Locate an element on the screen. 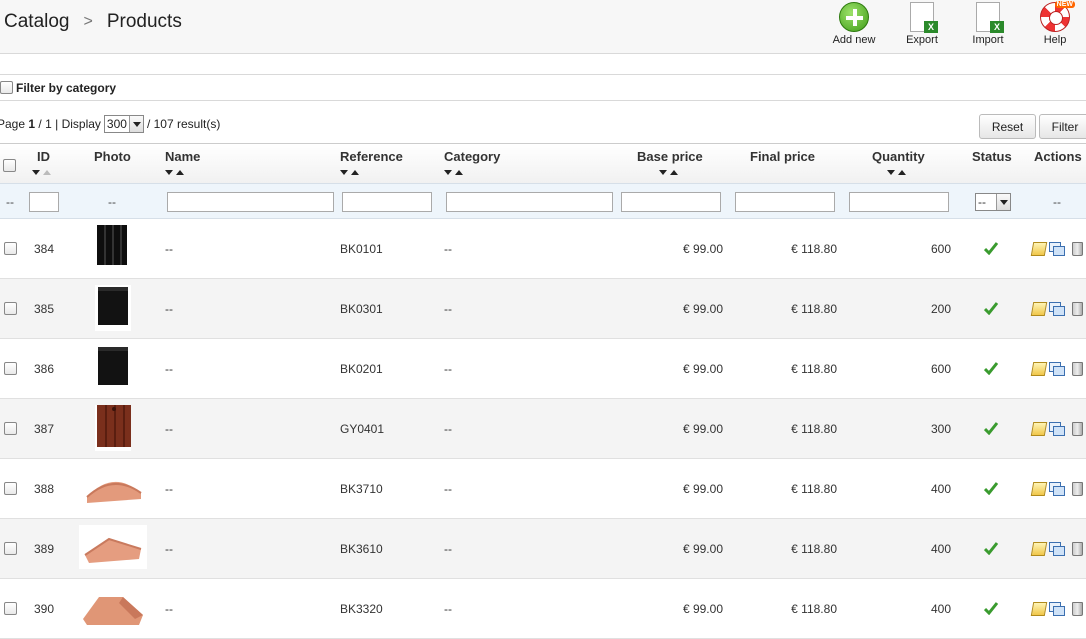 This screenshot has width=1086, height=639. table-row: 388 -- BK3710 -- € 99.00 € 118.80 400 is located at coordinates (543, 489).